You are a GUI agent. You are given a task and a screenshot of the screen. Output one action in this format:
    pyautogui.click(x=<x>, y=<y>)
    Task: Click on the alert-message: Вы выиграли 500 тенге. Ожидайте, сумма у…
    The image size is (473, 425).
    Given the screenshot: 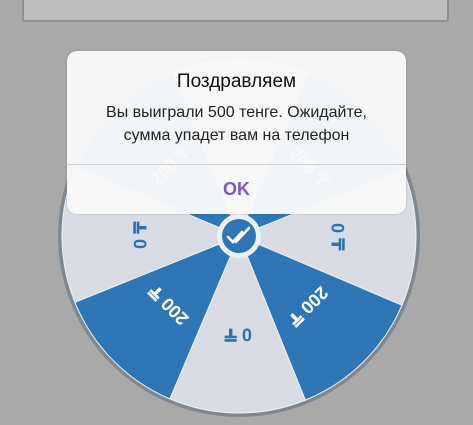 What is the action you would take?
    pyautogui.click(x=236, y=124)
    